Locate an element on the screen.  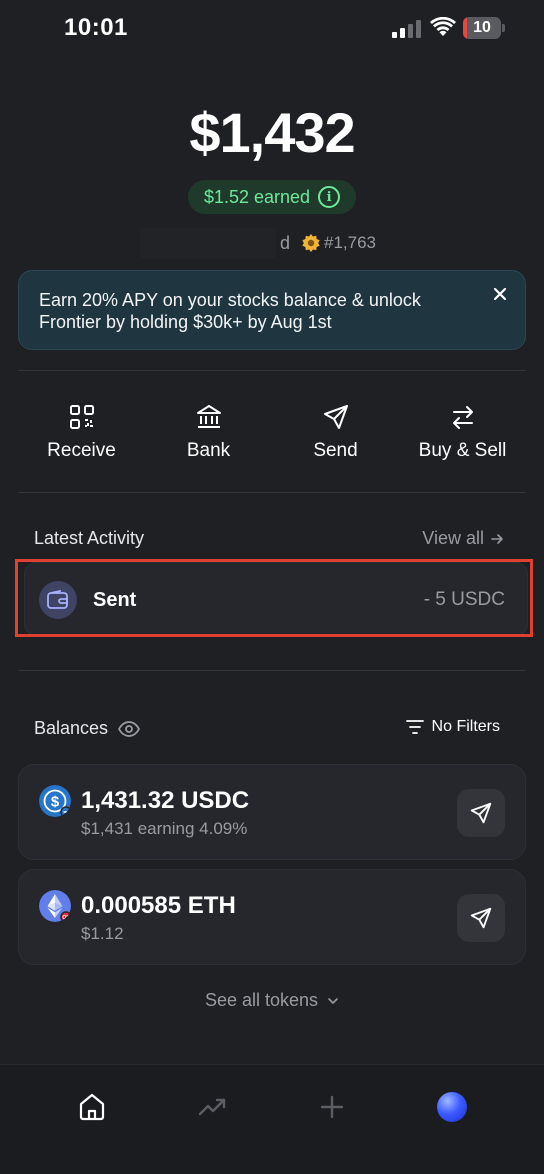
status-time: 10:01 is located at coordinates (96, 27).